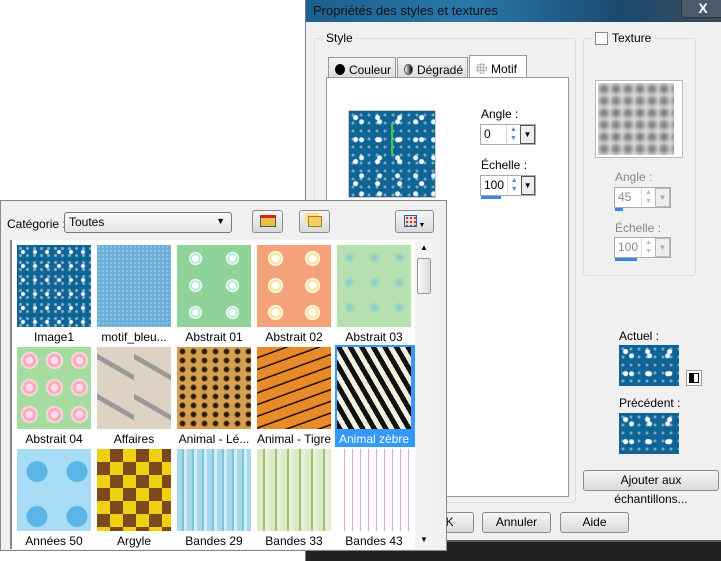 This screenshot has width=721, height=561. Describe the element at coordinates (410, 221) in the screenshot. I see `grid-view-icon` at that location.